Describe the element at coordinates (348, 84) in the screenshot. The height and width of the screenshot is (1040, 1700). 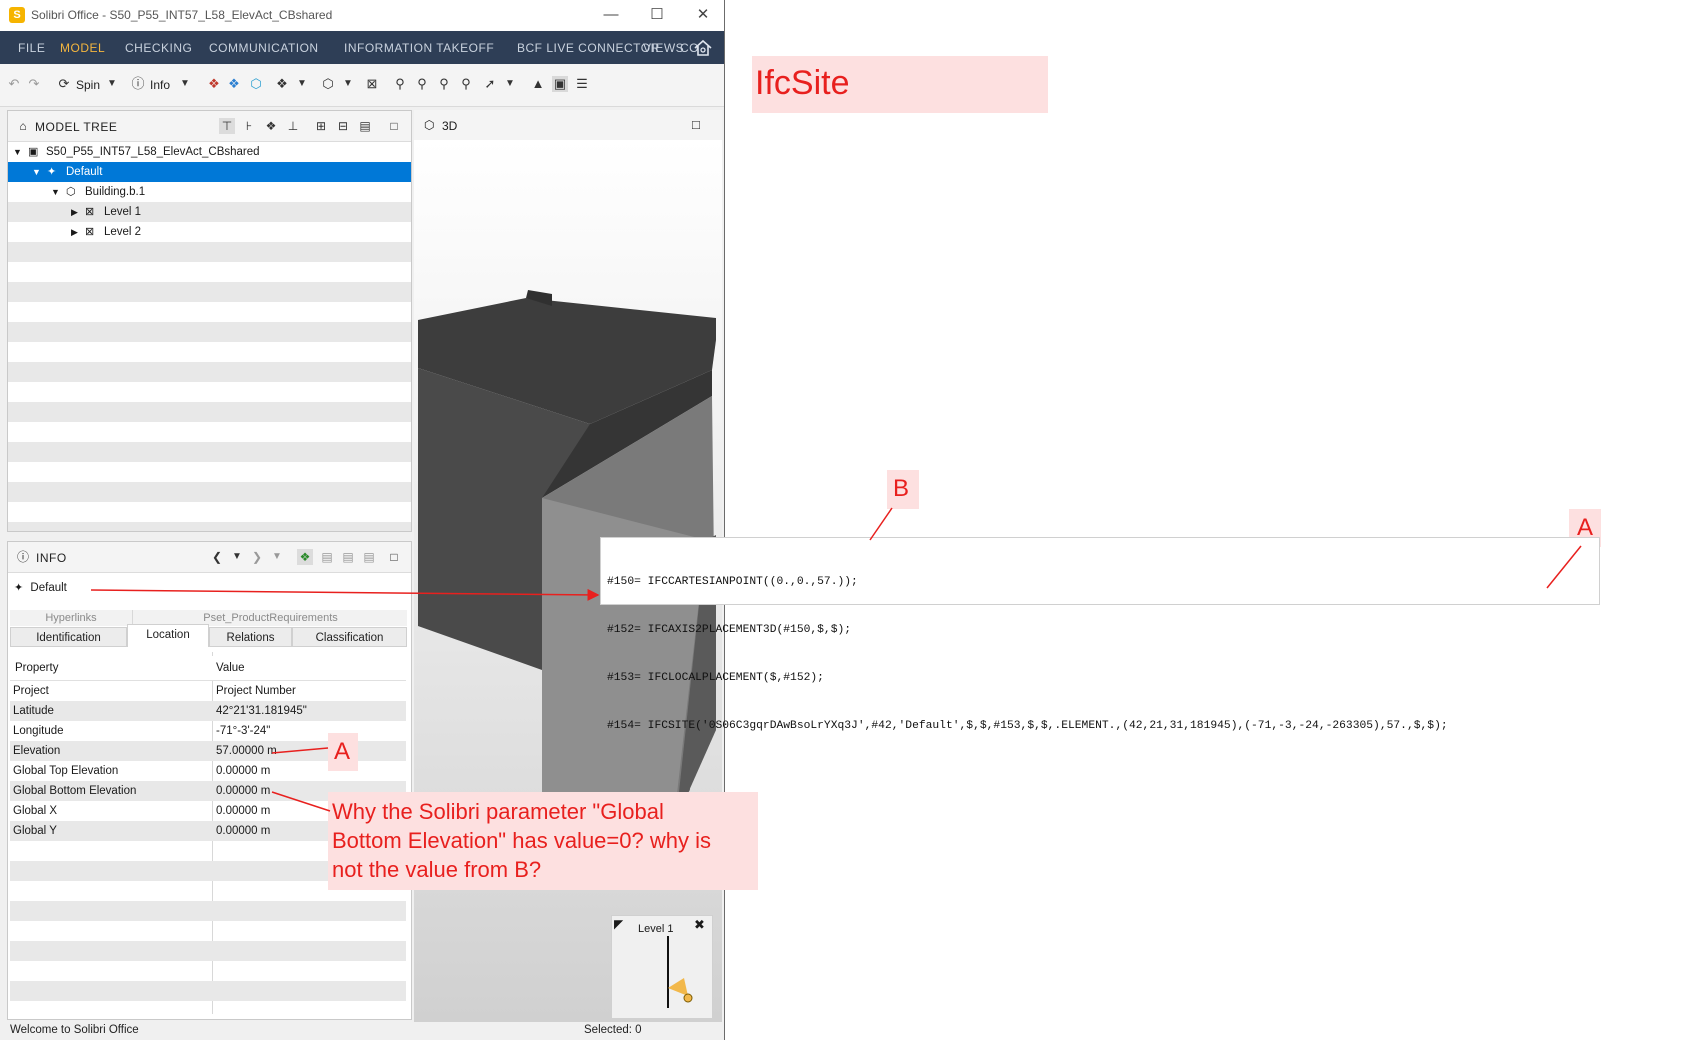
I see `box-view-dropdown-icon: ▼` at that location.